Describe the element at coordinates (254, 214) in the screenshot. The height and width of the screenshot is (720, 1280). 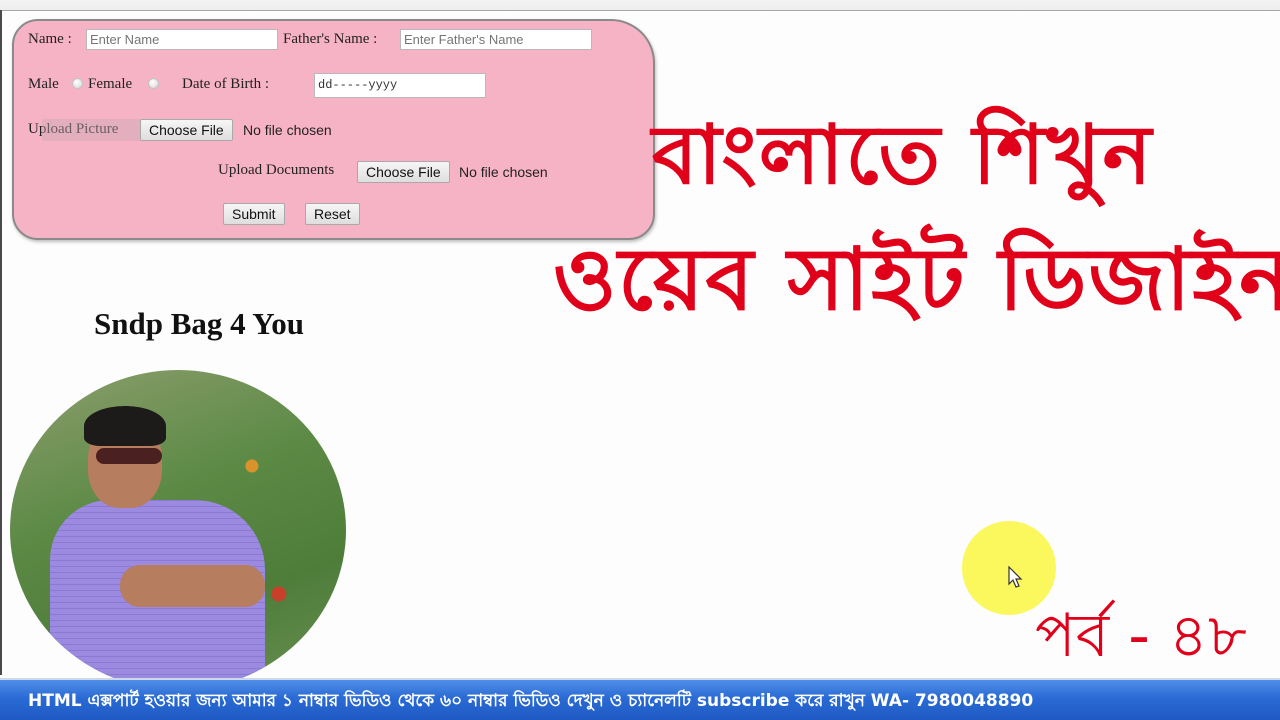
I see `submit-button: Submit` at that location.